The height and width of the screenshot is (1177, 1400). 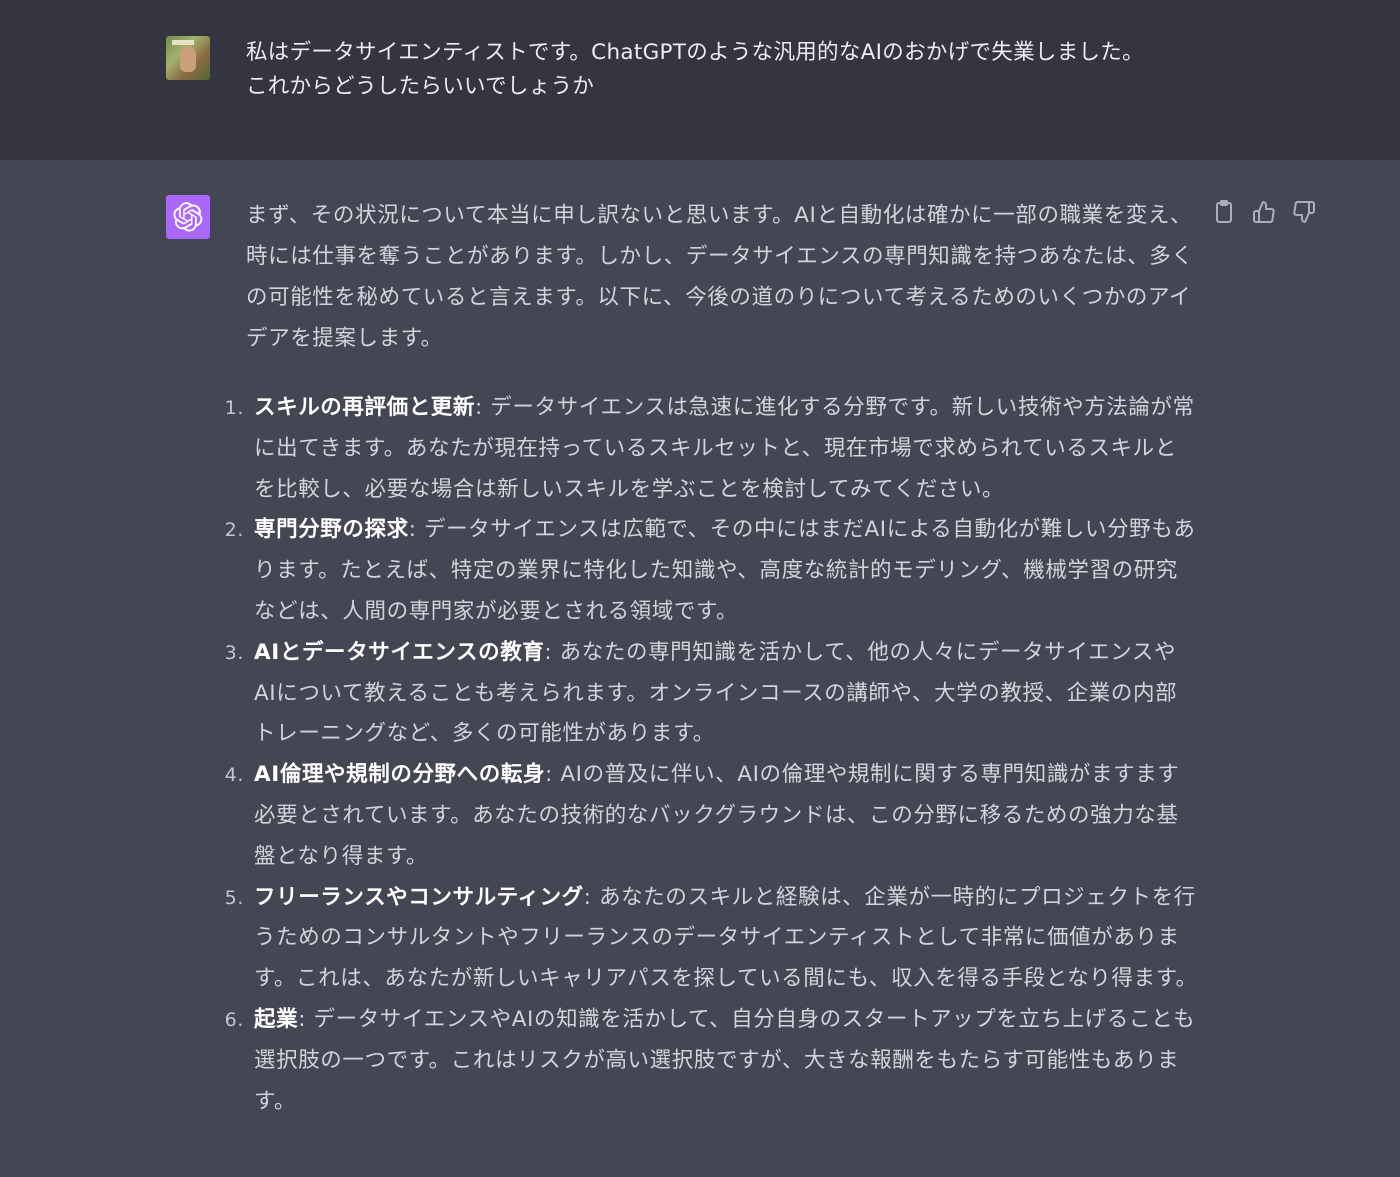 What do you see at coordinates (234, 1019) in the screenshot?
I see `list-item-number: 6.` at bounding box center [234, 1019].